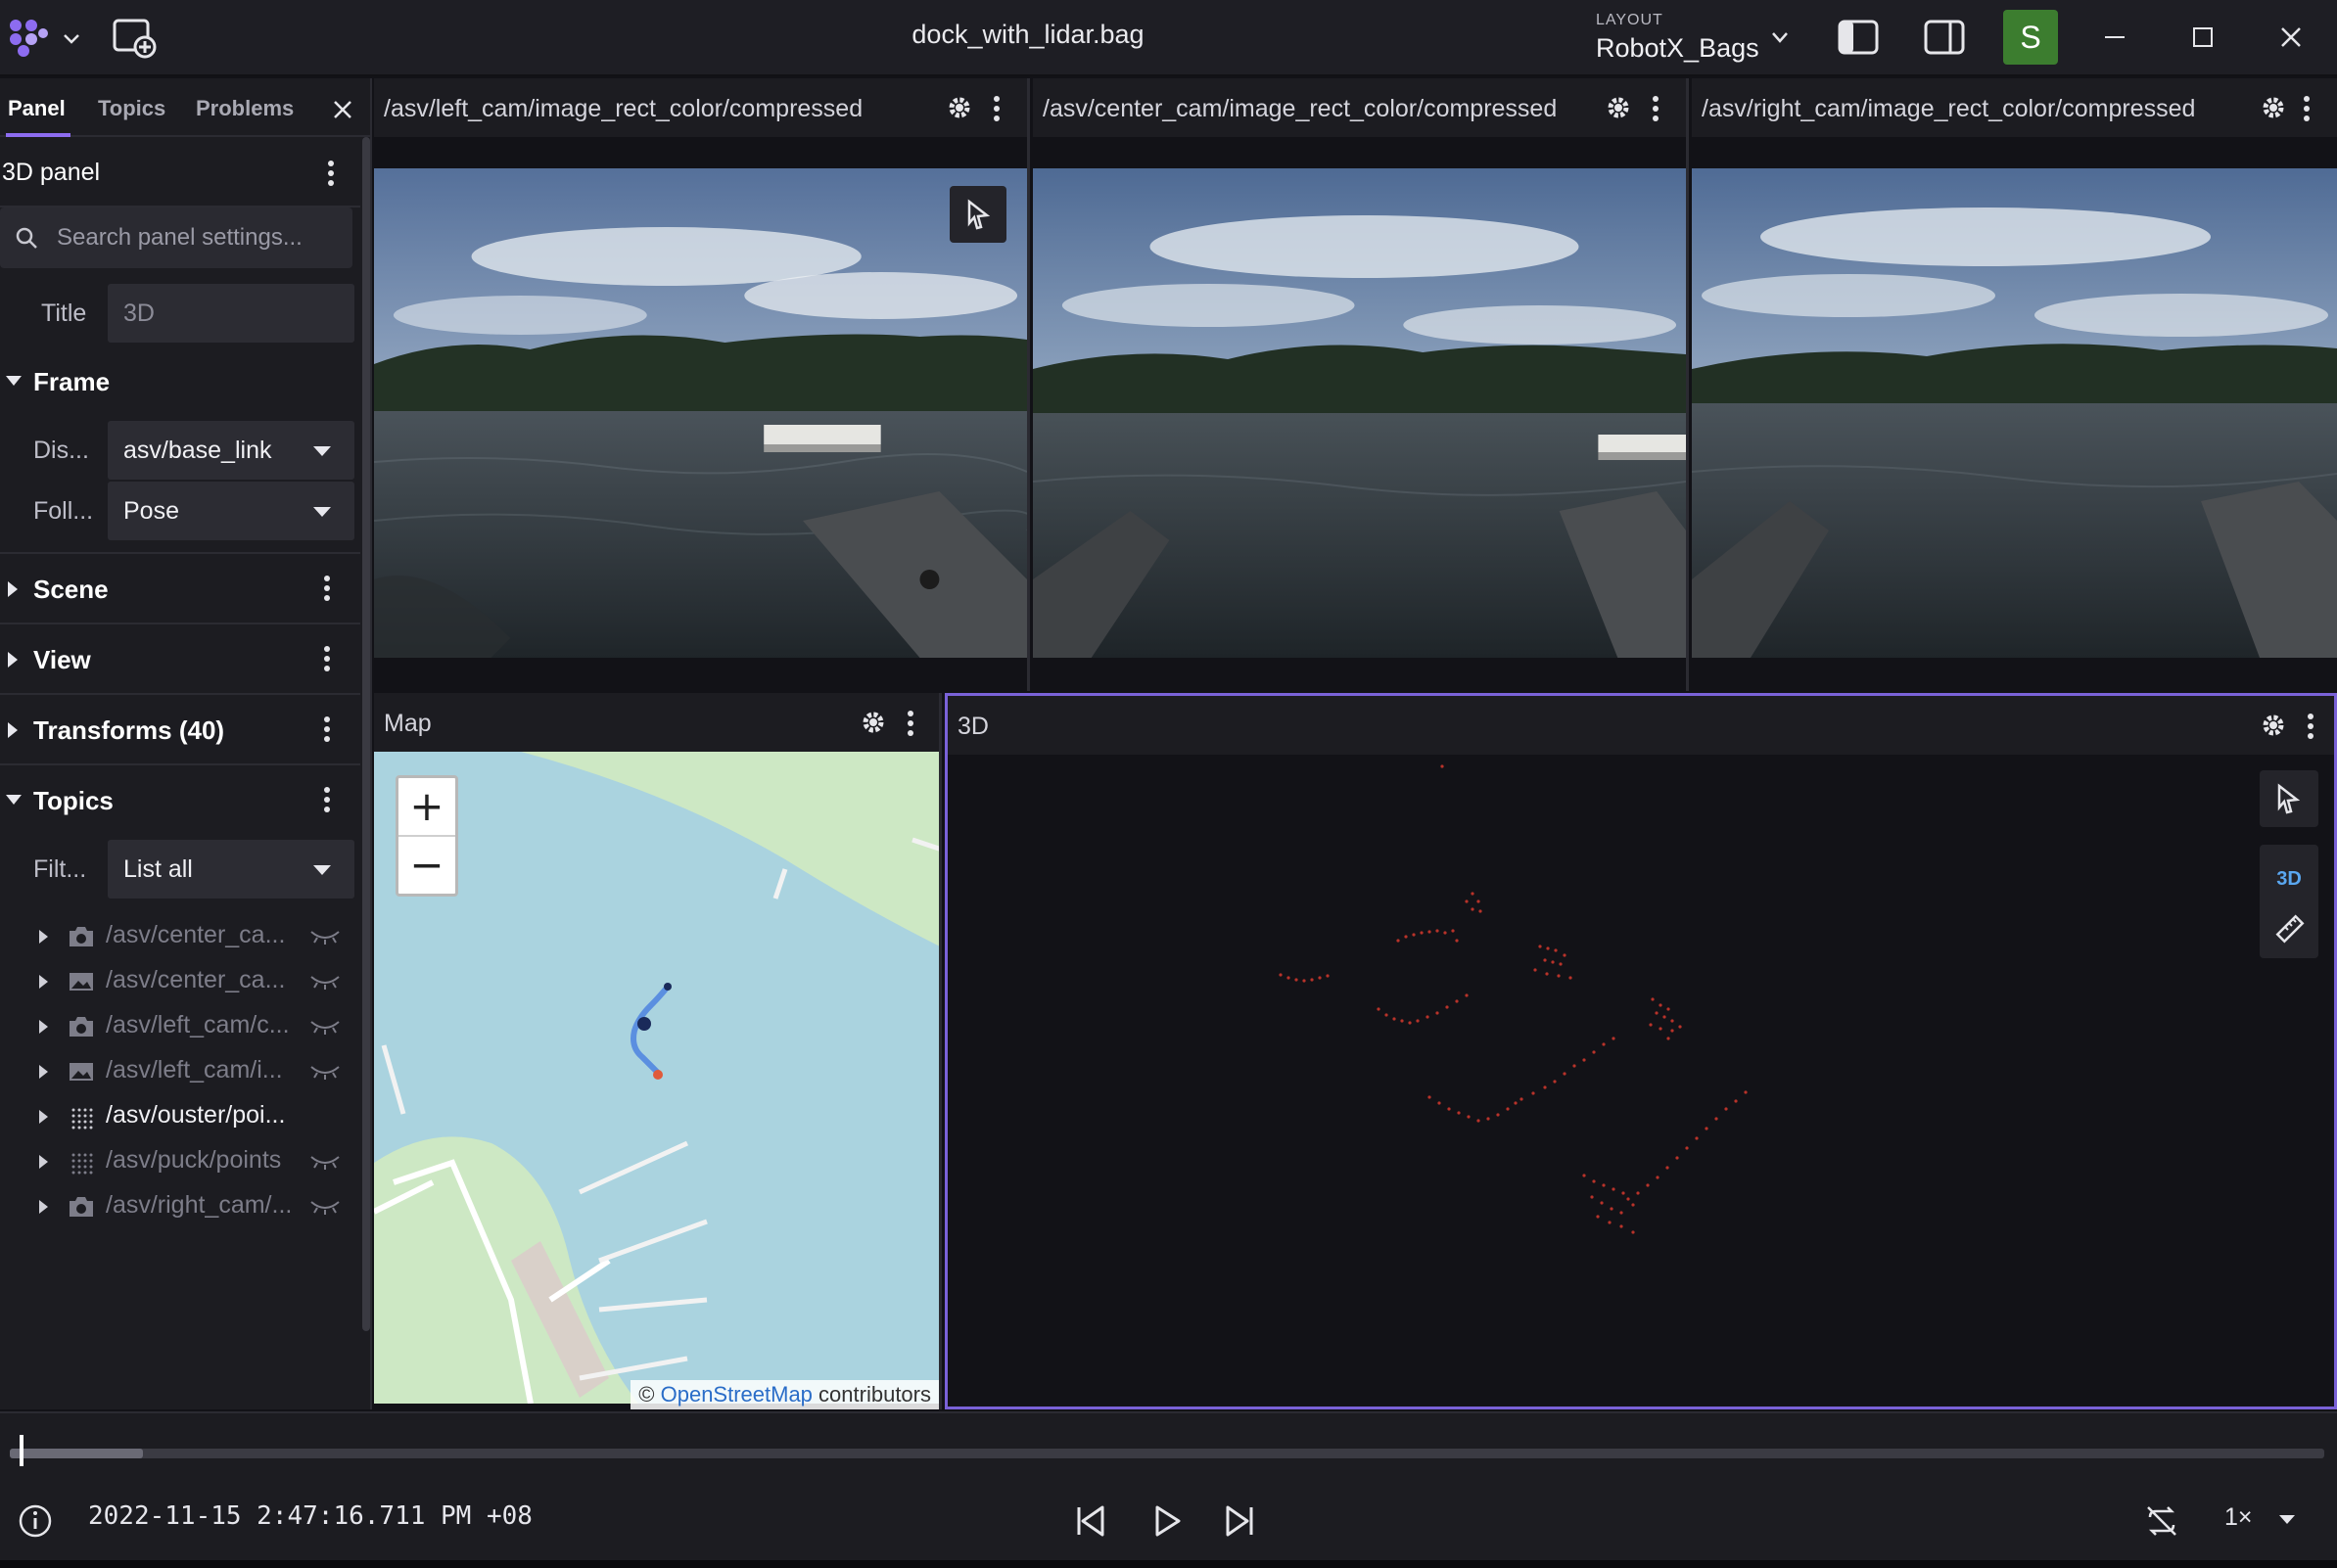 The image size is (2337, 1568). What do you see at coordinates (2202, 37) in the screenshot?
I see `maximize-icon` at bounding box center [2202, 37].